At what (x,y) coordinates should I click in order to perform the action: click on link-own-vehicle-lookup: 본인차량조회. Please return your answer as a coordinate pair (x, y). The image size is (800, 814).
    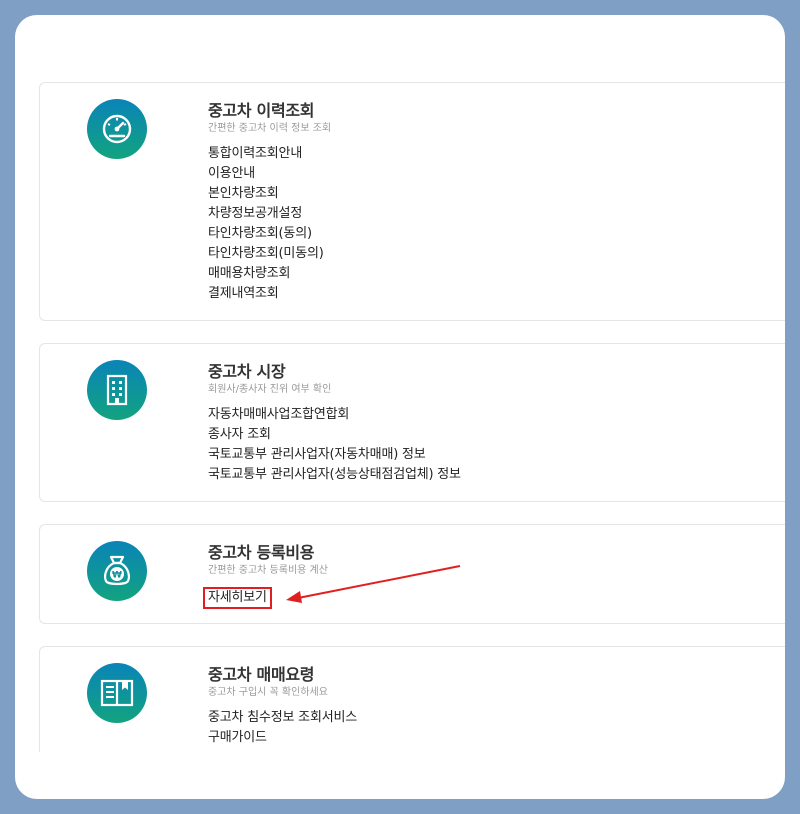
    Looking at the image, I should click on (269, 194).